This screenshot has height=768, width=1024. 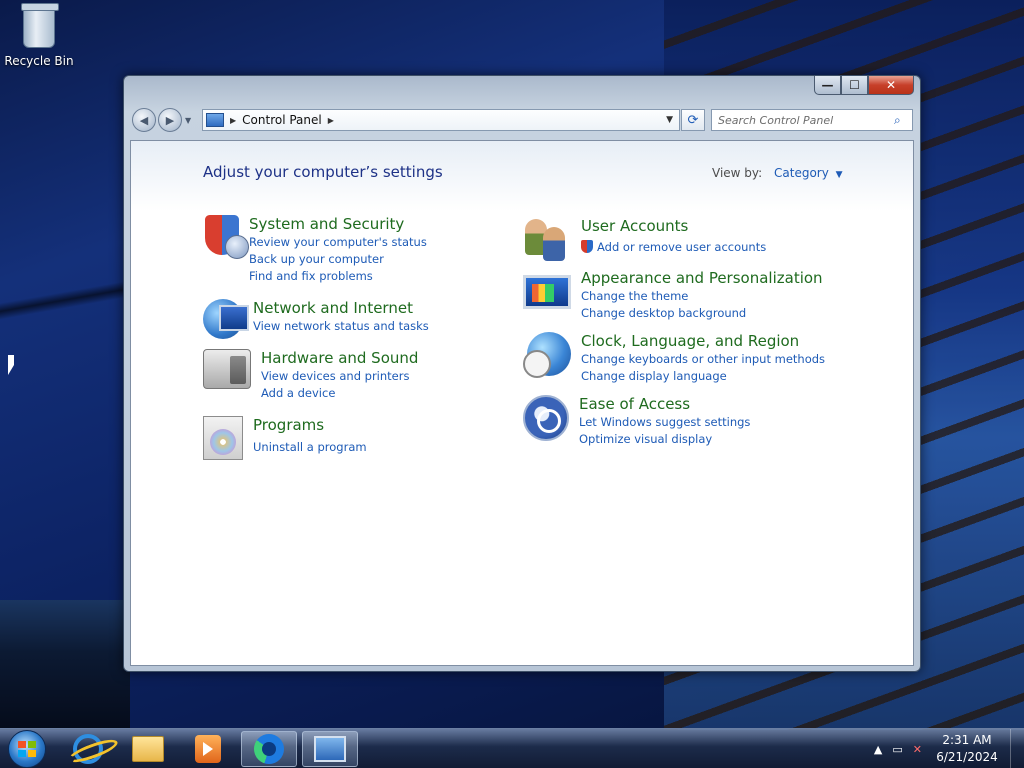 I want to click on caption-buttons: — ☐ ✕, so click(x=864, y=85).